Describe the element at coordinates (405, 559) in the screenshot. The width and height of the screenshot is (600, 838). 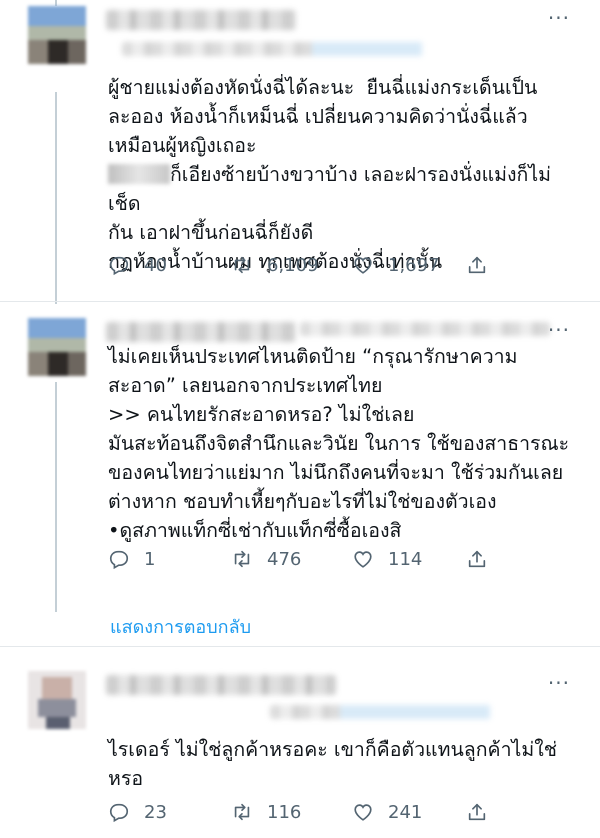
I see `like-count: 114` at that location.